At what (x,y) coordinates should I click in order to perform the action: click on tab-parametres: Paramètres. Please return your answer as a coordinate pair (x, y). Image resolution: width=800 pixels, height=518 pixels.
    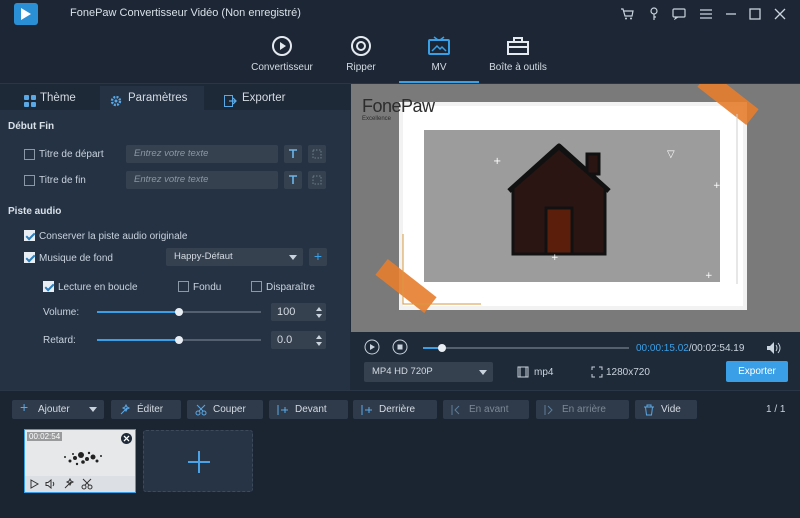
    Looking at the image, I should click on (152, 98).